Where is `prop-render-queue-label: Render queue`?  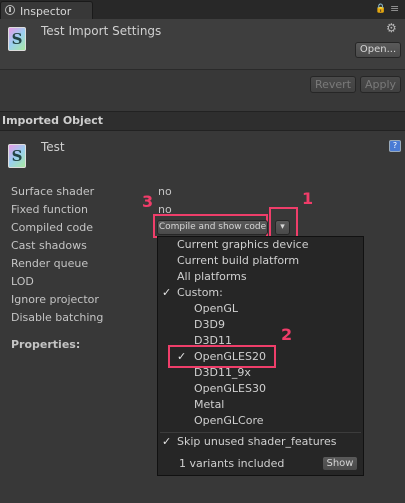 prop-render-queue-label: Render queue is located at coordinates (50, 263).